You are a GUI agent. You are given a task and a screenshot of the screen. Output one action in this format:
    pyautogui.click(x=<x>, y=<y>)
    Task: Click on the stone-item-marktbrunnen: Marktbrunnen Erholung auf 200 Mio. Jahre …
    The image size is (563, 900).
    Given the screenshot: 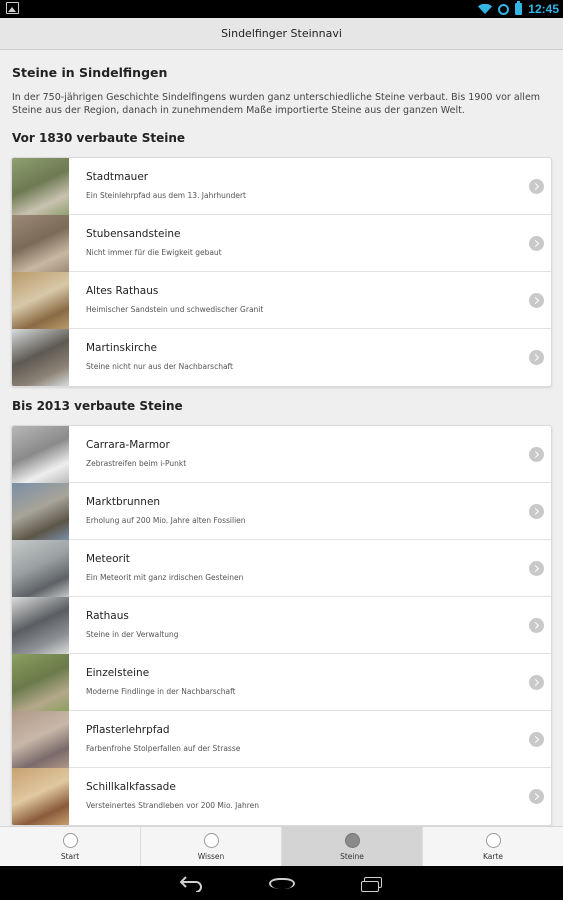 What is the action you would take?
    pyautogui.click(x=281, y=511)
    